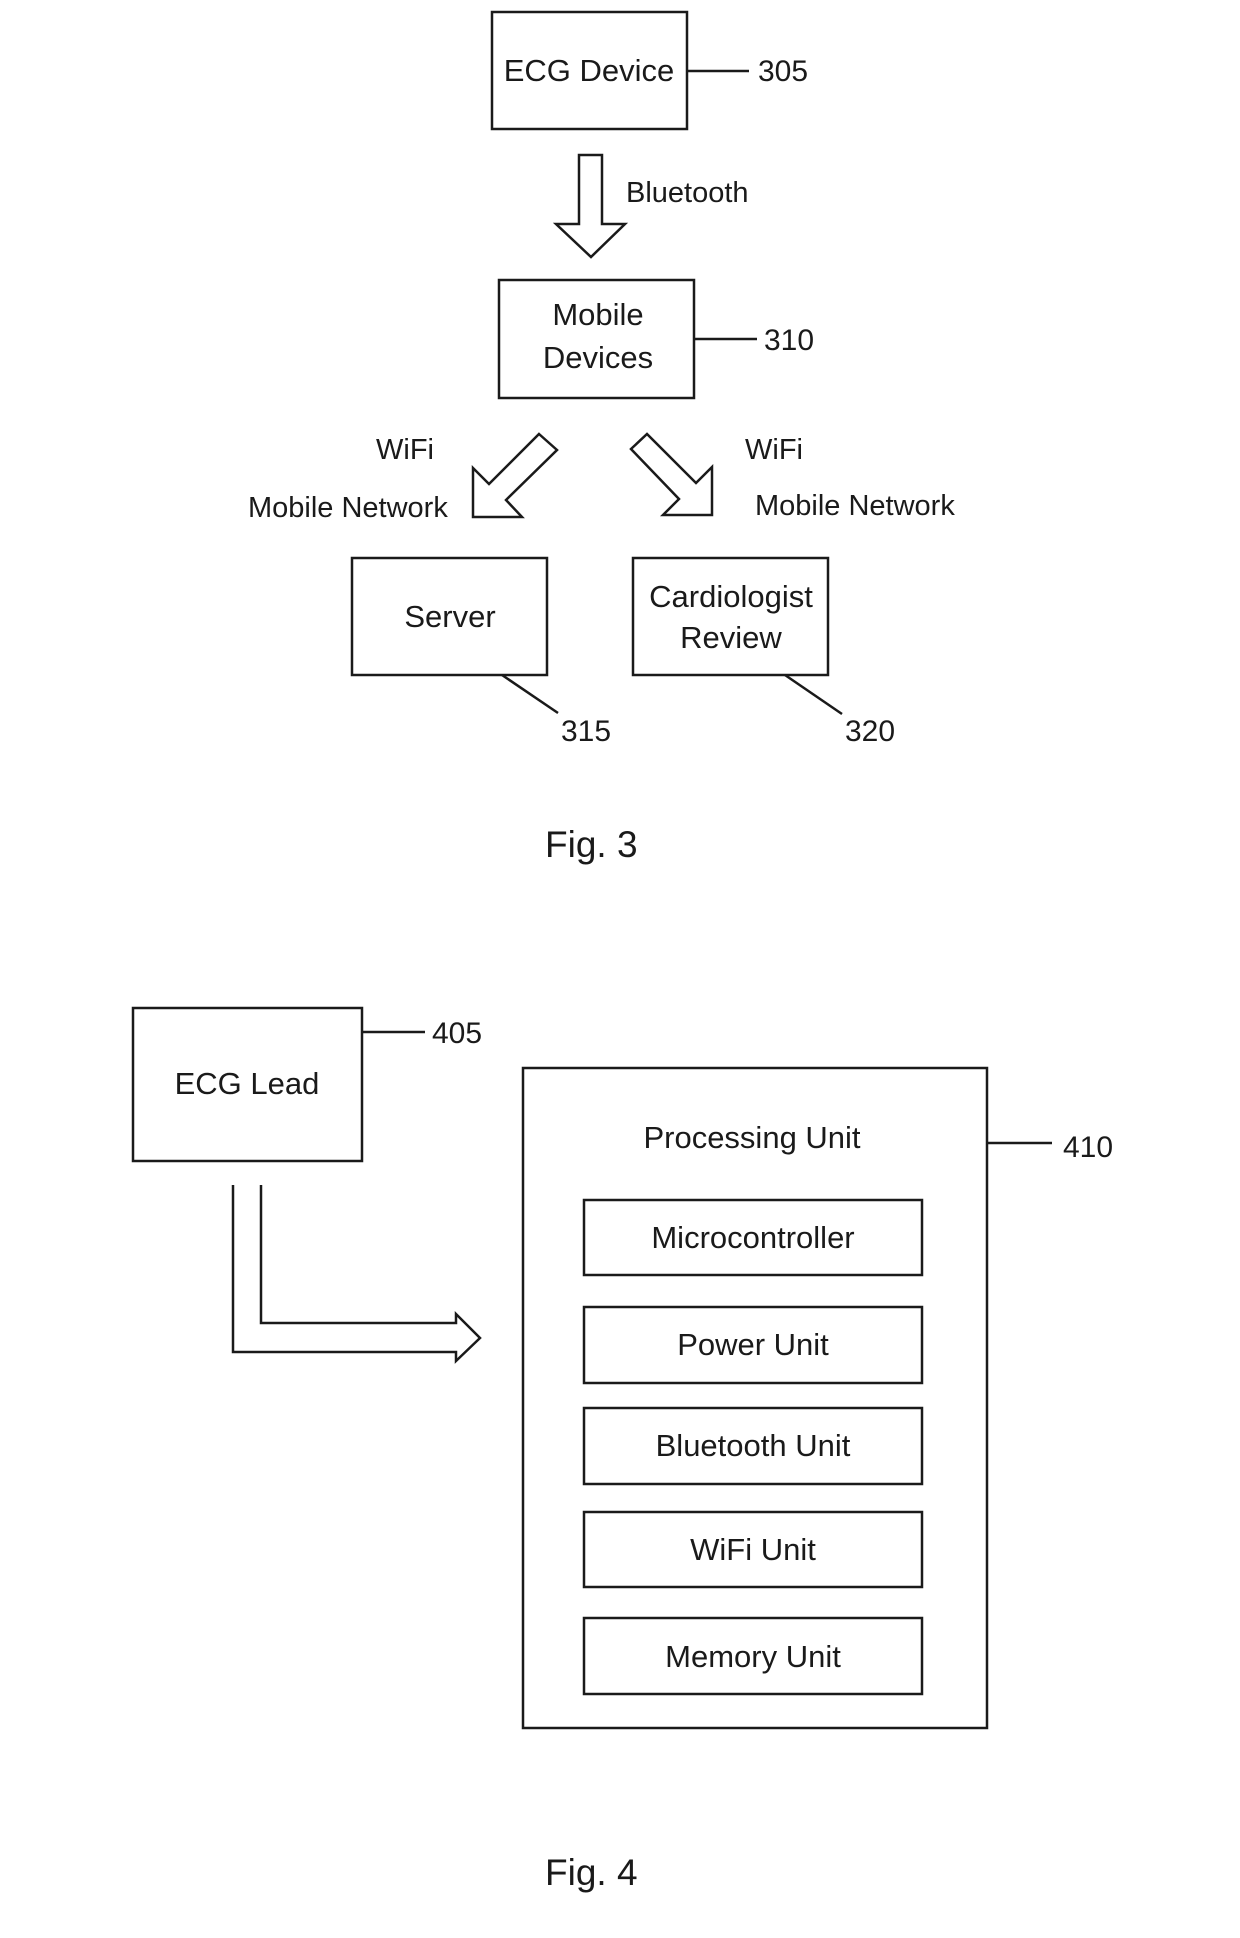 This screenshot has height=1938, width=1240. Describe the element at coordinates (792, 477) in the screenshot. I see `mobile-to-cardiologist-edge: WiFi Mobile Network` at that location.